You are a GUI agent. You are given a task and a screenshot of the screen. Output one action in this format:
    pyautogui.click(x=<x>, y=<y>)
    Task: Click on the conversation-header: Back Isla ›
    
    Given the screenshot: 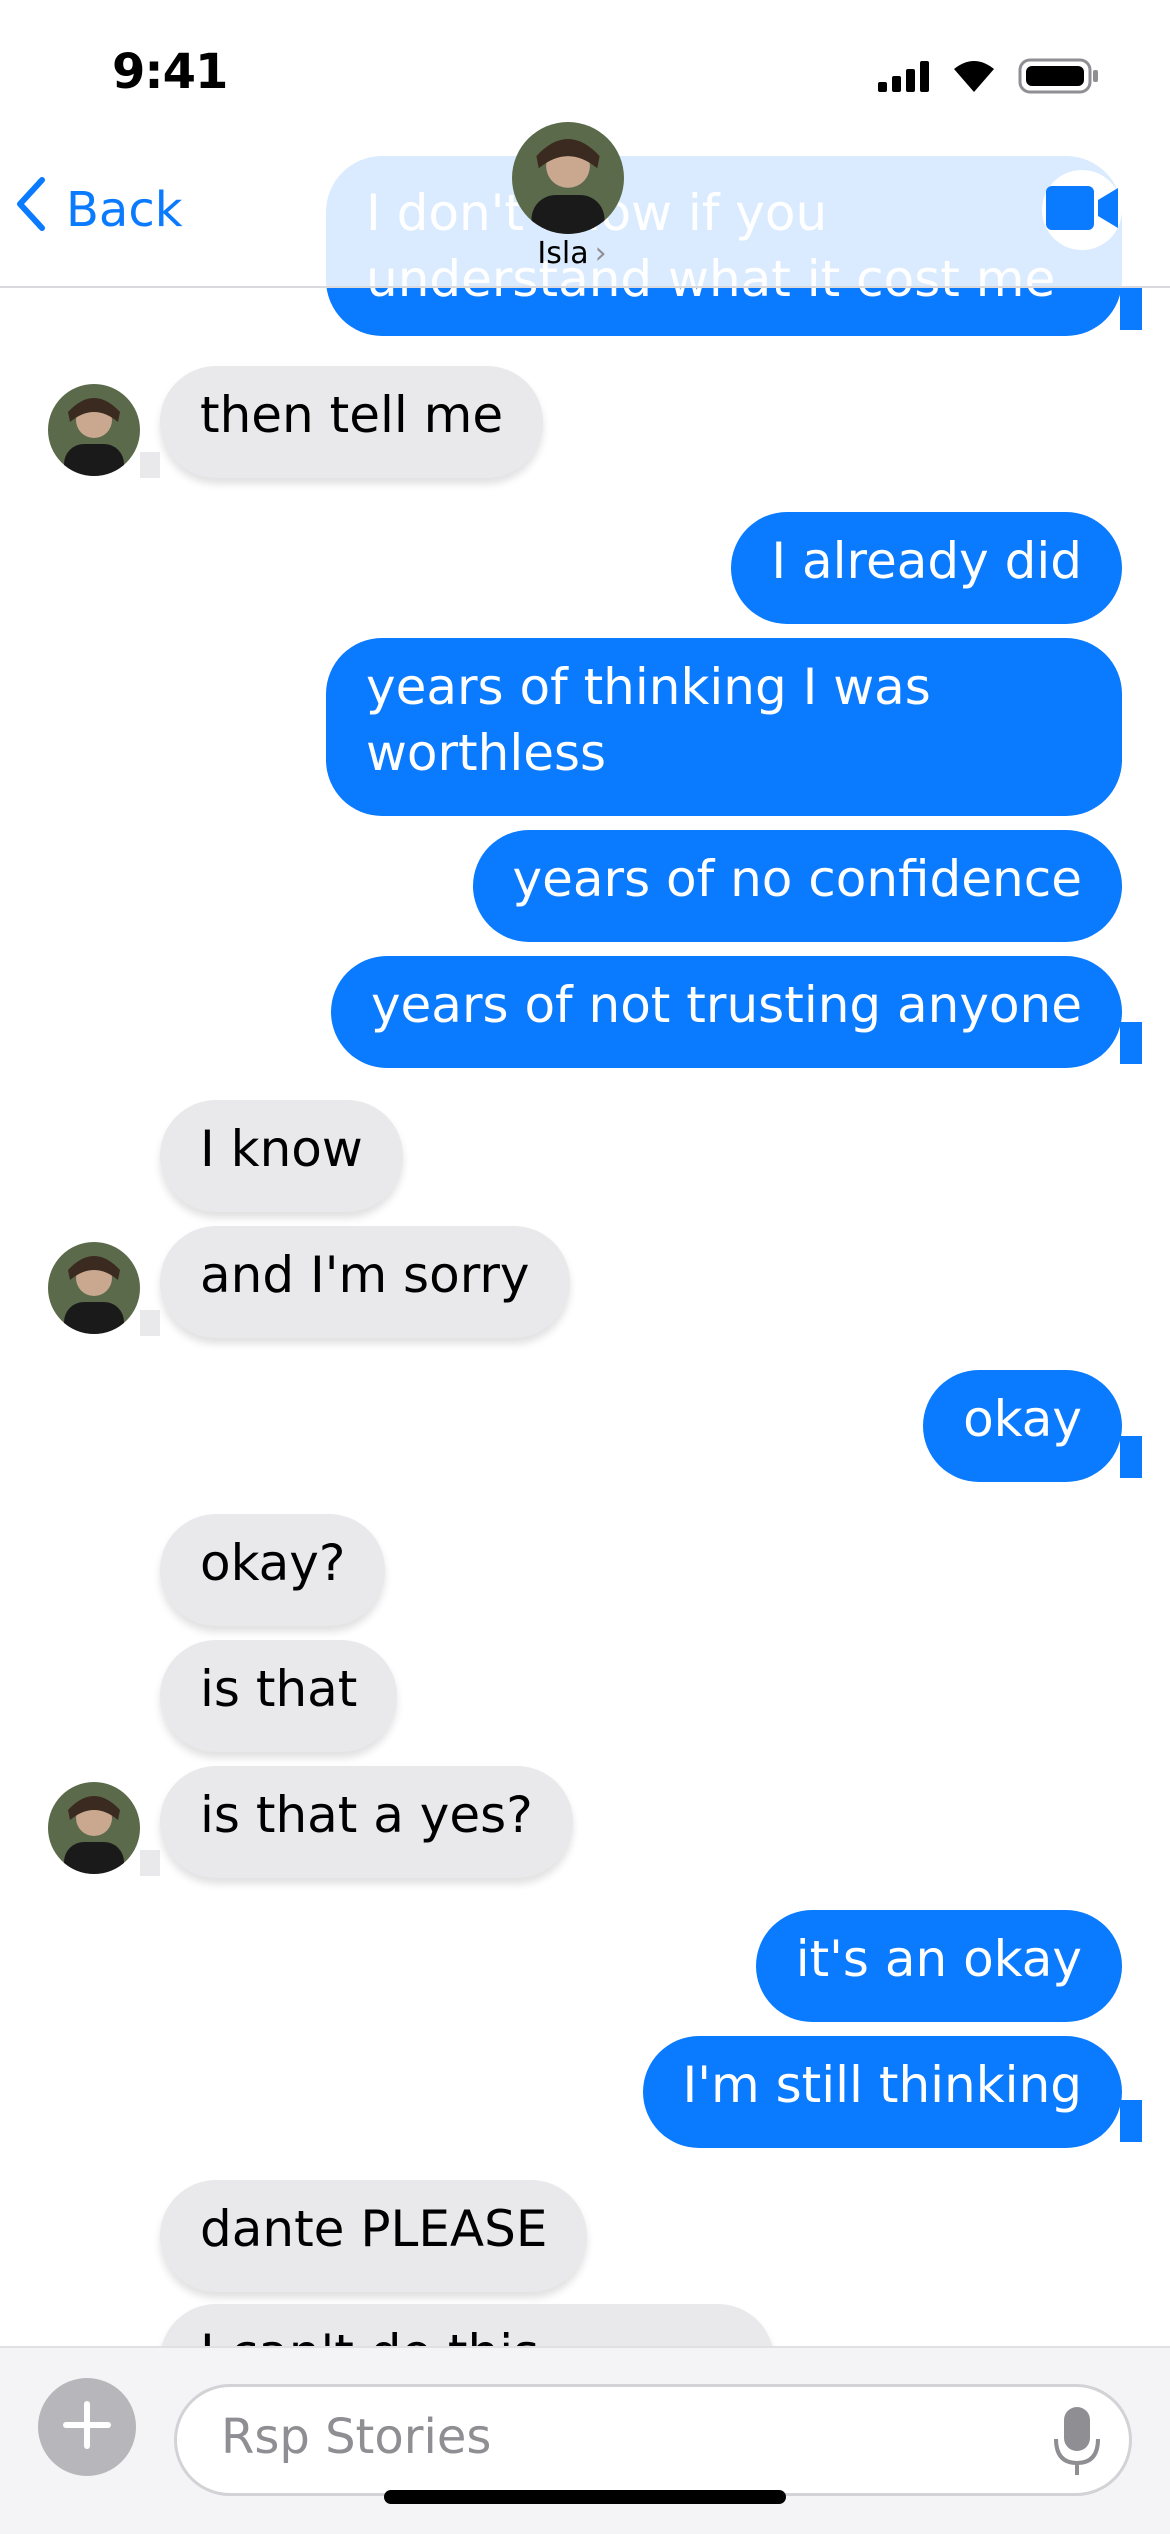 What is the action you would take?
    pyautogui.click(x=585, y=205)
    